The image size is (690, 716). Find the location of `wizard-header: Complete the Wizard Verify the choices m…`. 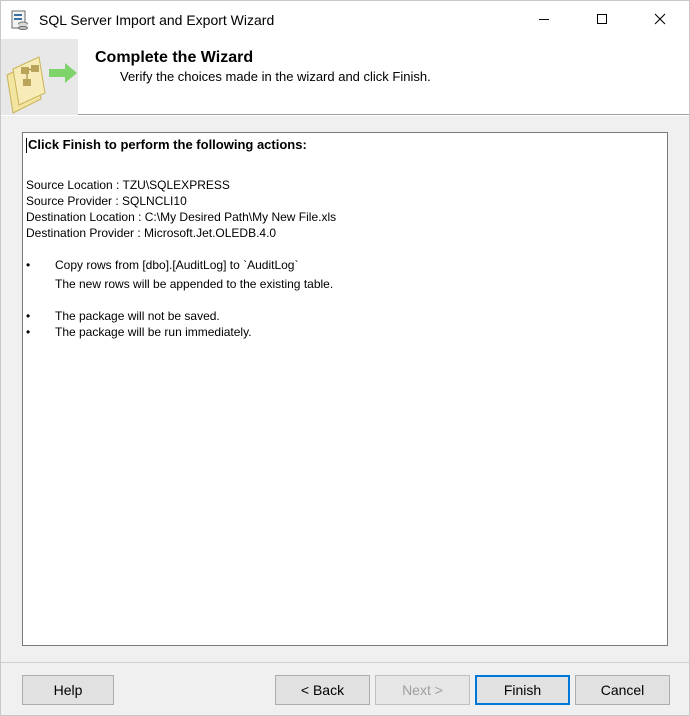

wizard-header: Complete the Wizard Verify the choices m… is located at coordinates (345, 77).